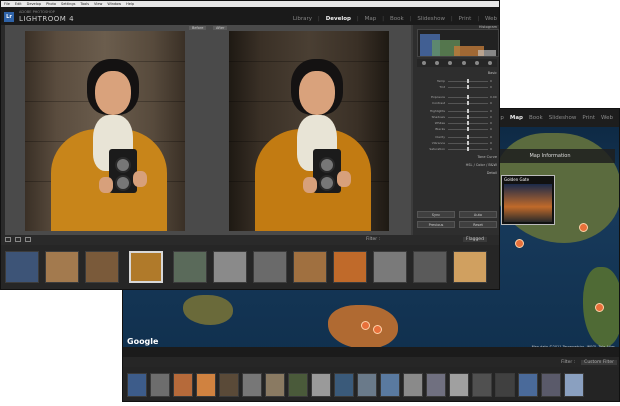 The image size is (620, 406). I want to click on basic-panel-header: Basic, so click(457, 74).